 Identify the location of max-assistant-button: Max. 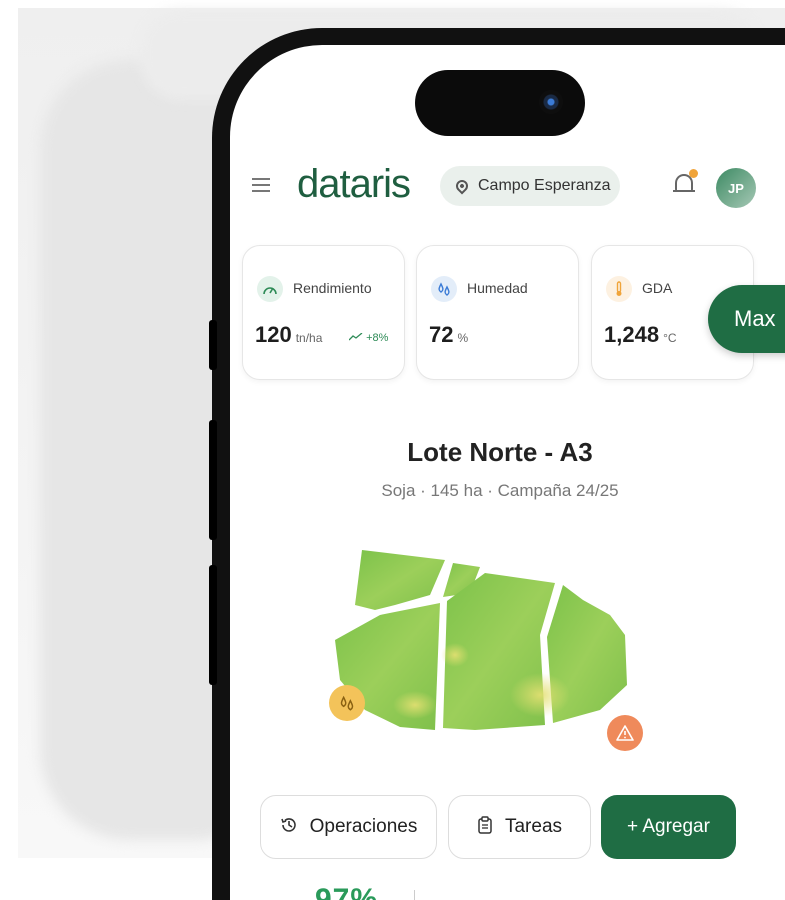
(746, 319).